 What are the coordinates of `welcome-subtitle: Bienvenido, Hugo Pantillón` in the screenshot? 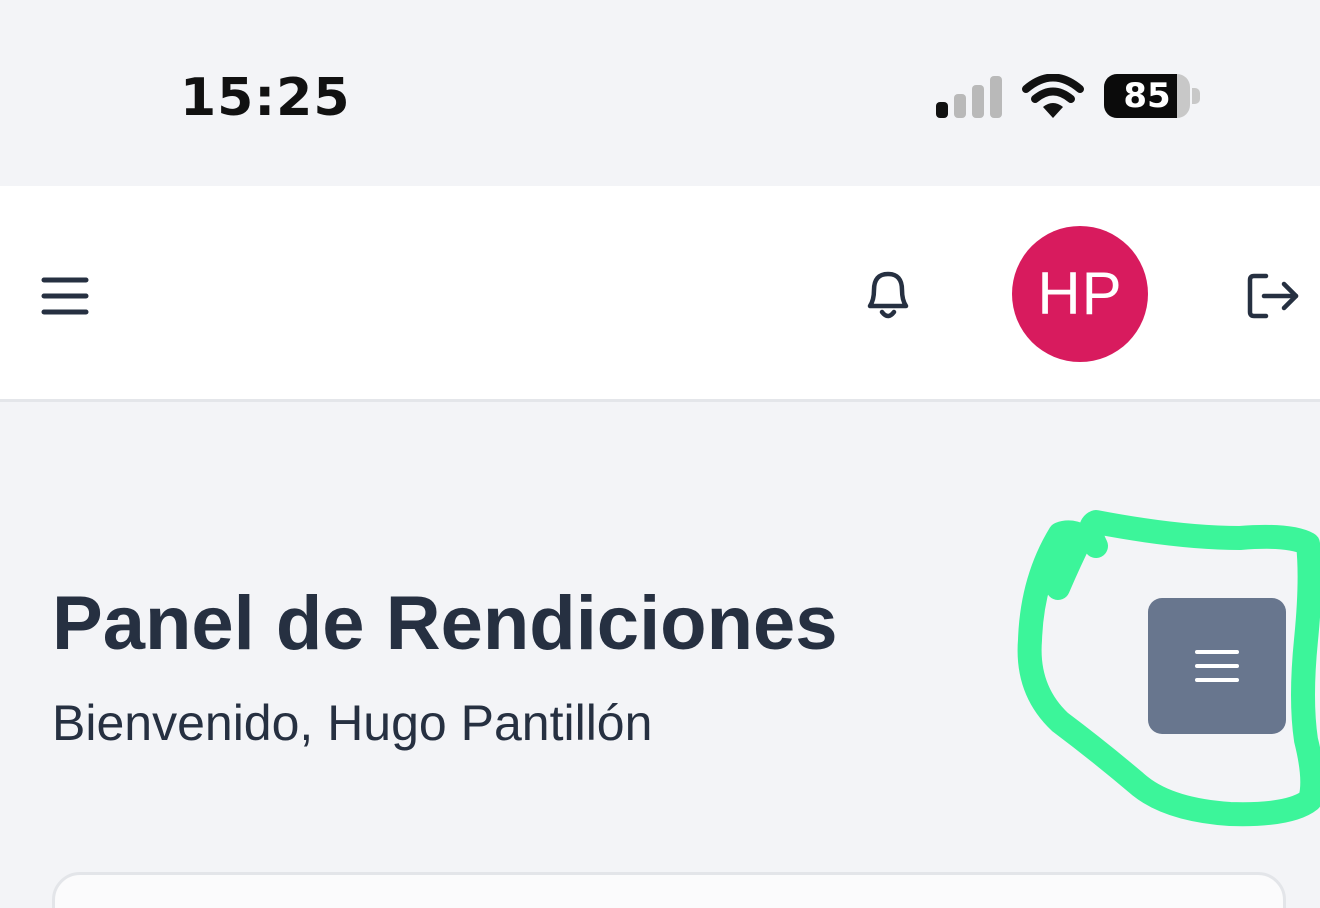 It's located at (352, 723).